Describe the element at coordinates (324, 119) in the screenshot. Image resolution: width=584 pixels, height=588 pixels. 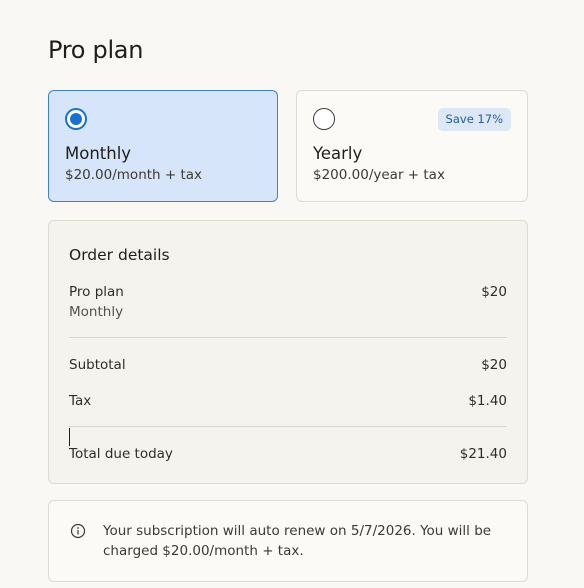
I see `yearly-radio` at that location.